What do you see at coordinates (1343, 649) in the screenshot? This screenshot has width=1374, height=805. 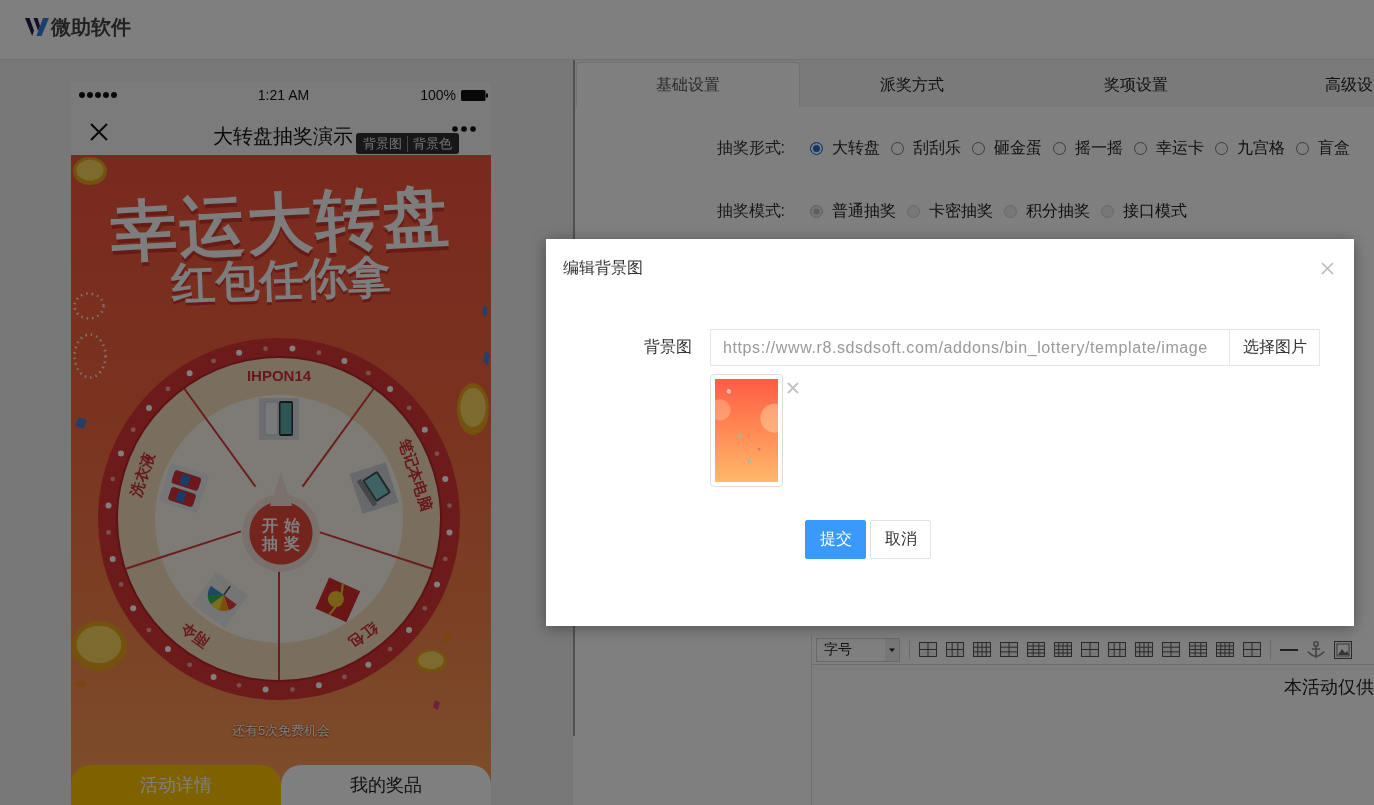 I see `image-icon` at bounding box center [1343, 649].